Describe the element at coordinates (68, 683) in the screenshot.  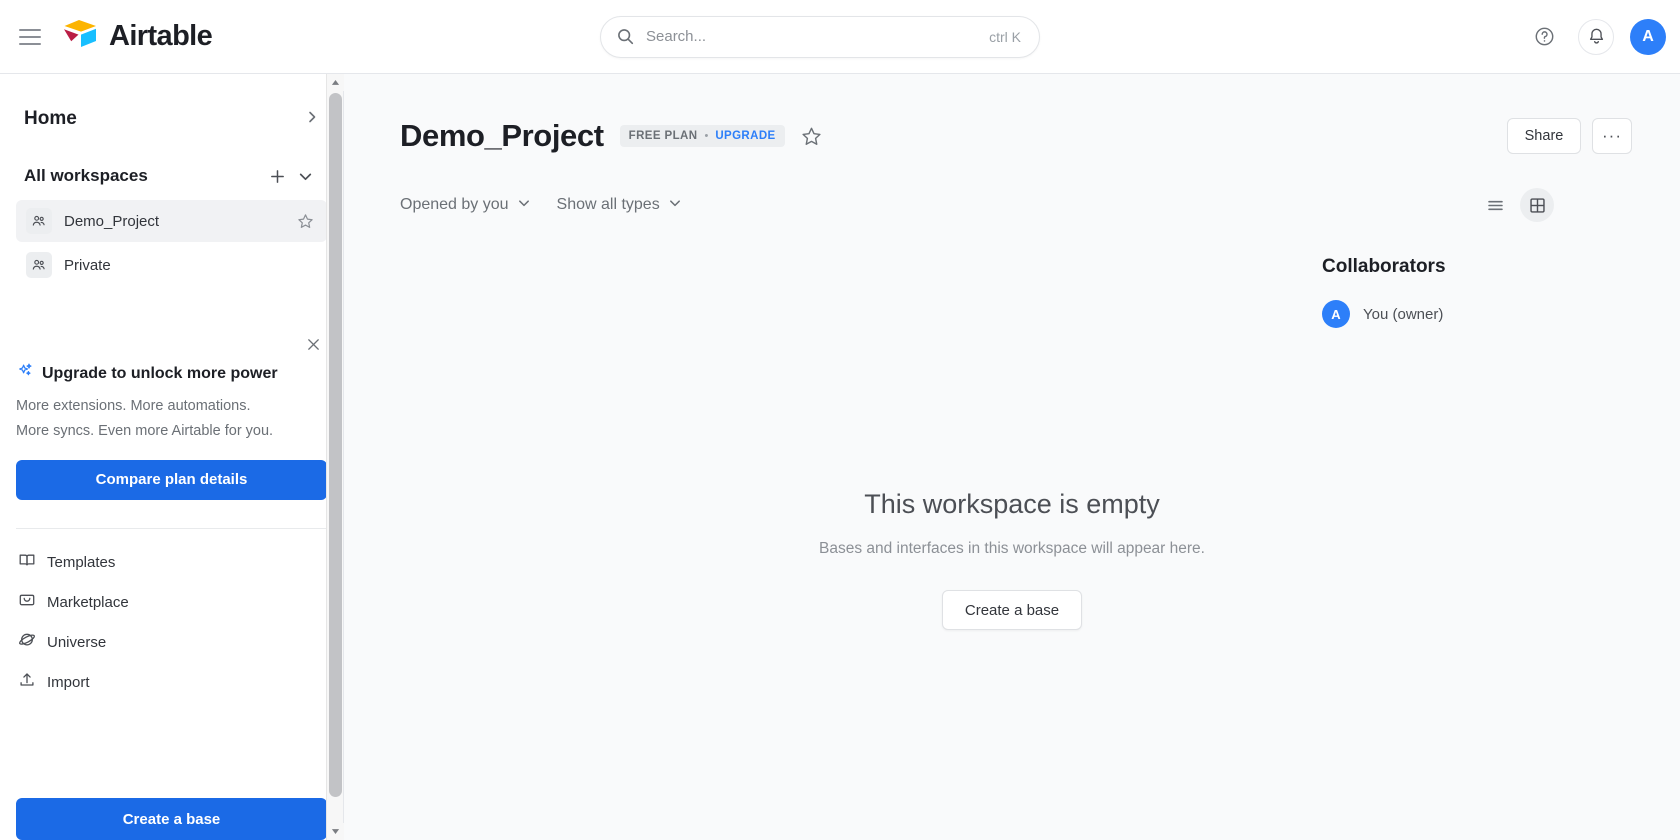
I see `sidebar-item-label: Import` at that location.